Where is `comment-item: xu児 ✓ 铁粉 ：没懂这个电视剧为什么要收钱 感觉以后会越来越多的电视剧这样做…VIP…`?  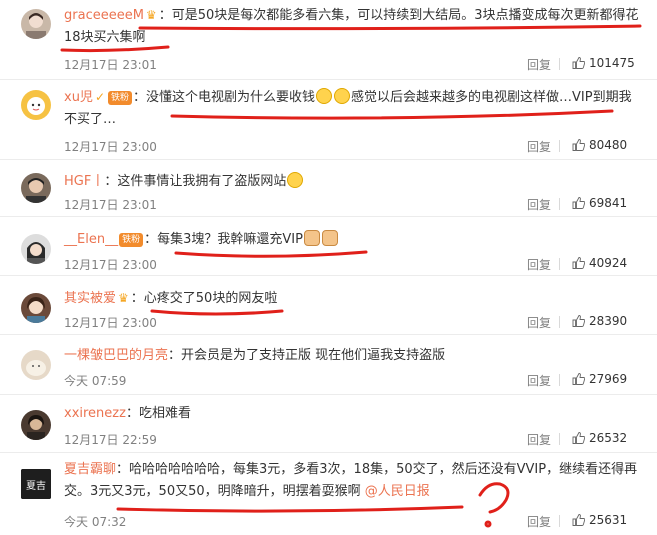
comment-item: xu児 ✓ 铁粉 ：没懂这个电视剧为什么要收钱 感觉以后会越来越多的电视剧这样做…VIP… is located at coordinates (328, 120).